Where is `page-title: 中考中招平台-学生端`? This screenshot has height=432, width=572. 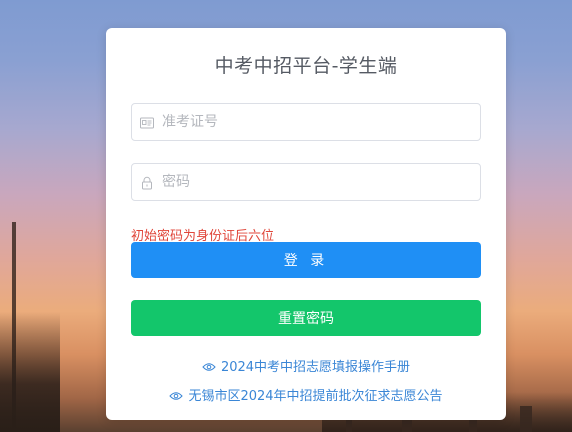
page-title: 中考中招平台-学生端 is located at coordinates (306, 66).